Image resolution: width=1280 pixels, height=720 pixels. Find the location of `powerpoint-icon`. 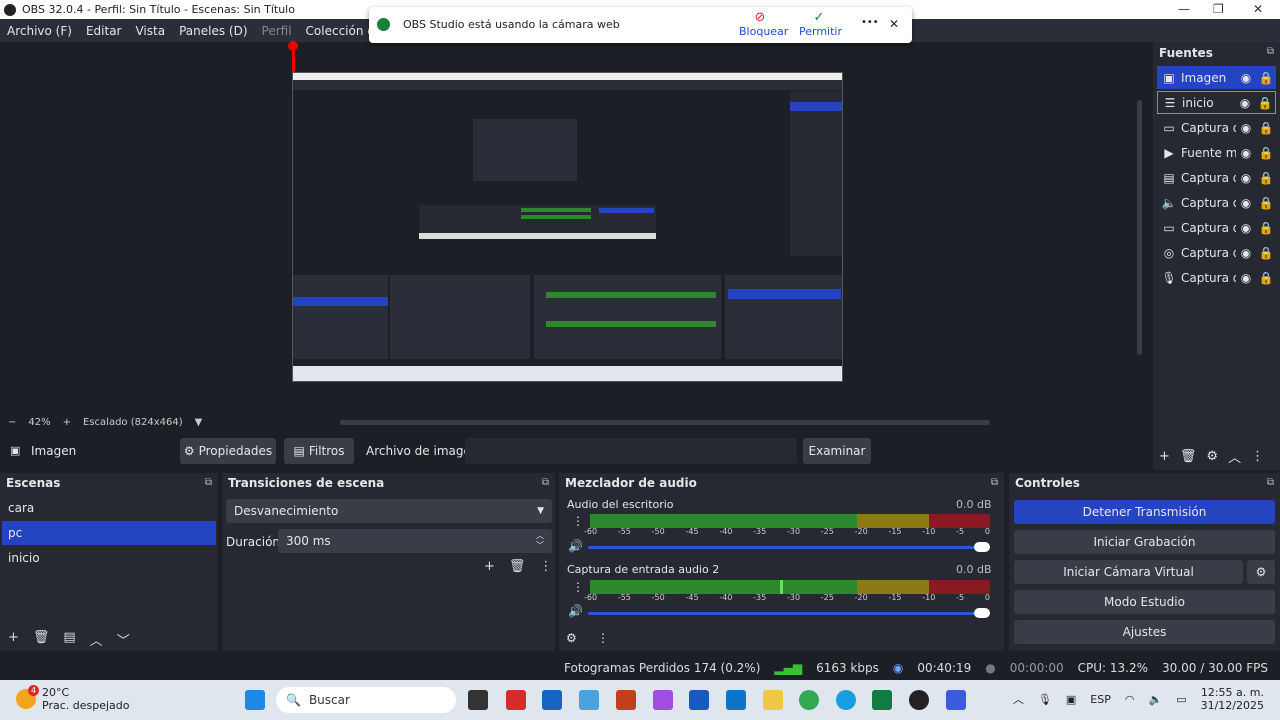

powerpoint-icon is located at coordinates (626, 700).